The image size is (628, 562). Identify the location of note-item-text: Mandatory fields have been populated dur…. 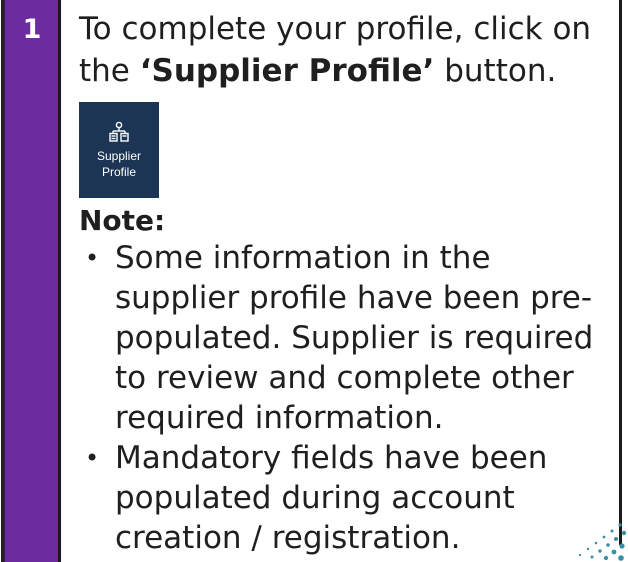
(331, 498).